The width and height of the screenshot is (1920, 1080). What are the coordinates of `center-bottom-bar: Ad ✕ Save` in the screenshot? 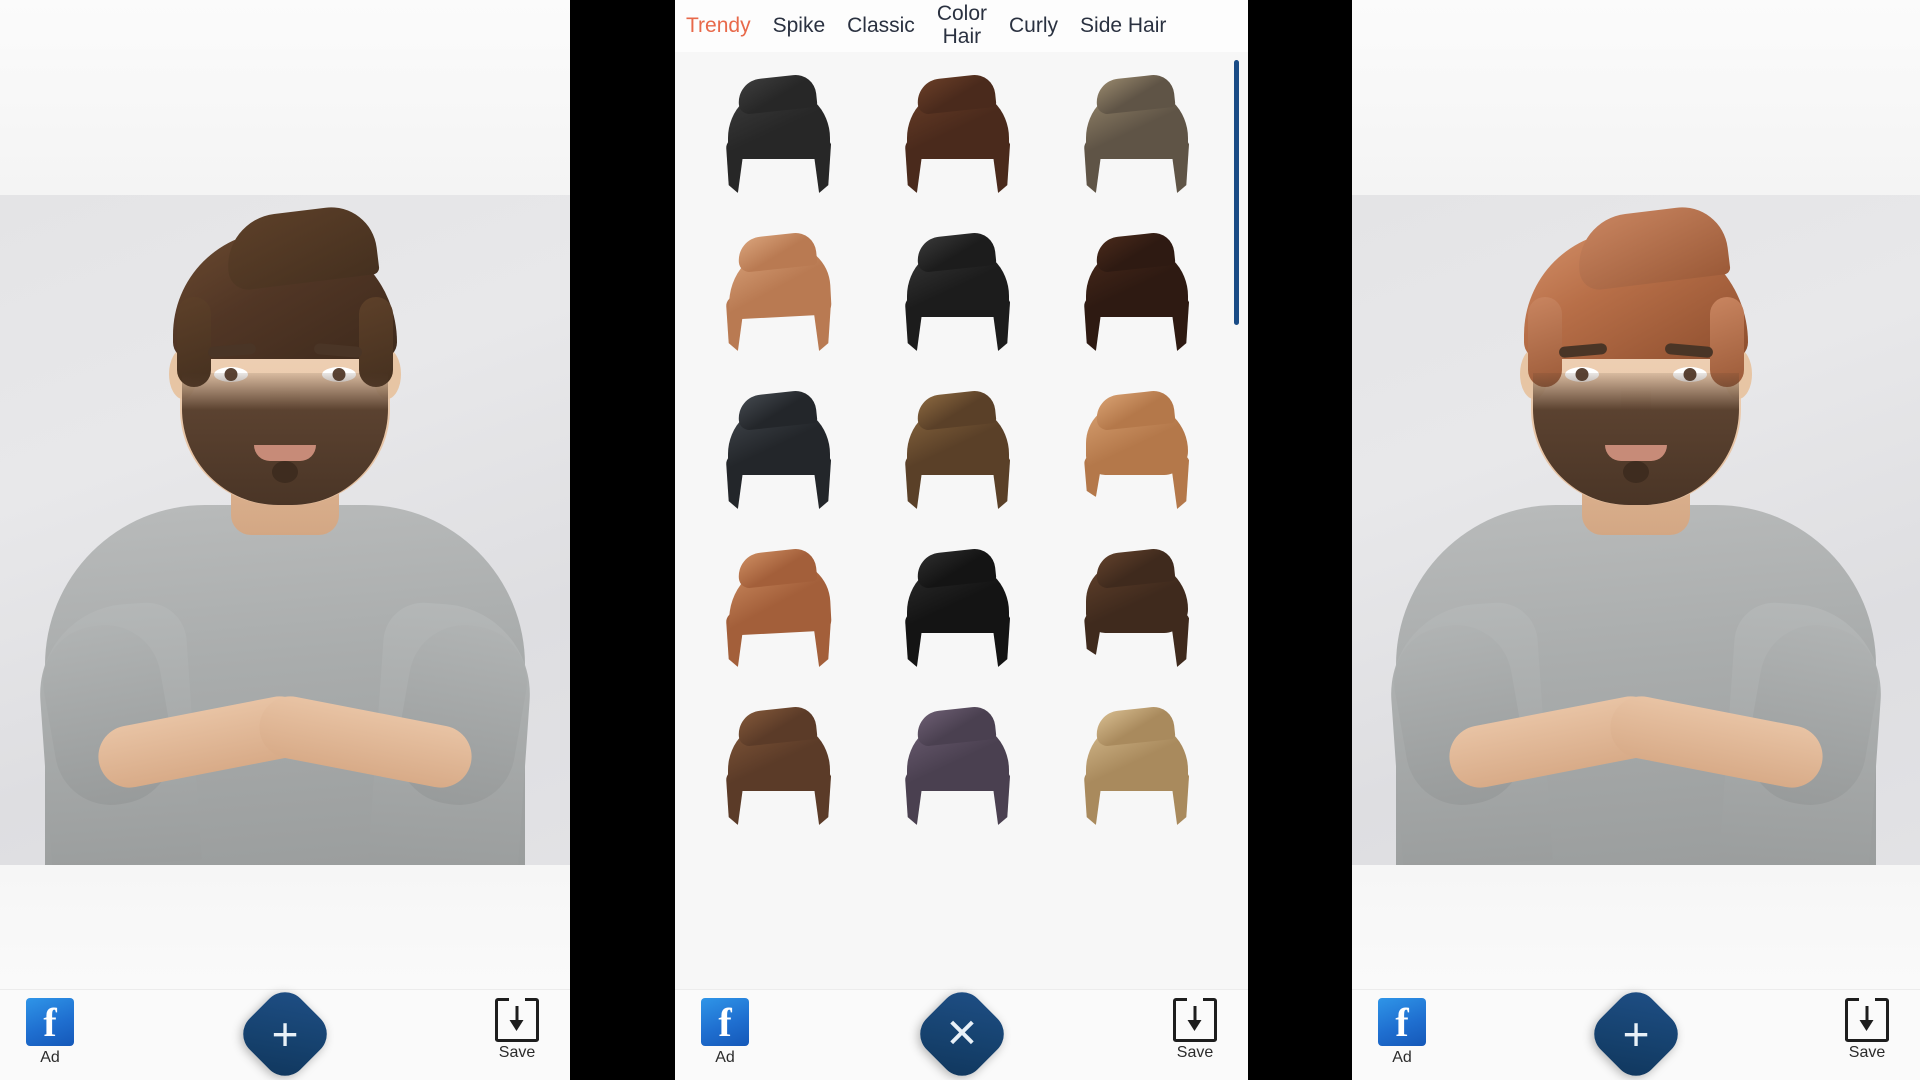 It's located at (961, 1031).